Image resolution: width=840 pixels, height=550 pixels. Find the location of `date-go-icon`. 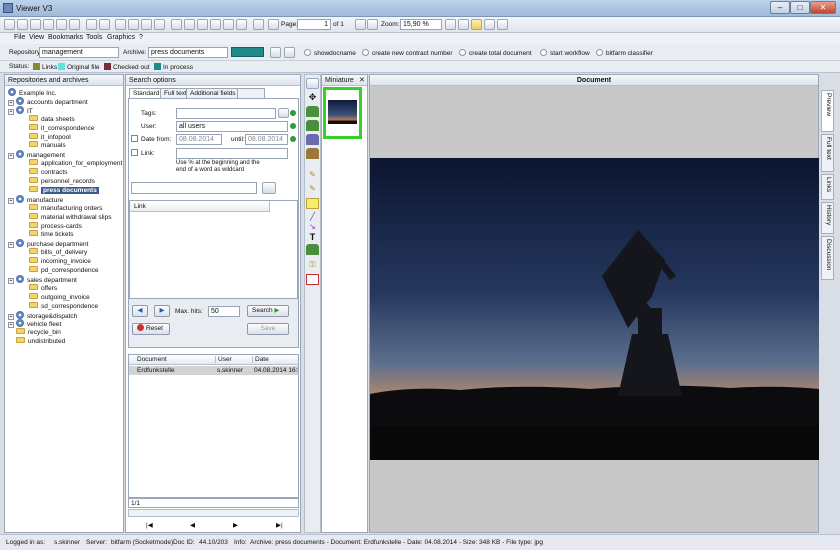

date-go-icon is located at coordinates (293, 139).